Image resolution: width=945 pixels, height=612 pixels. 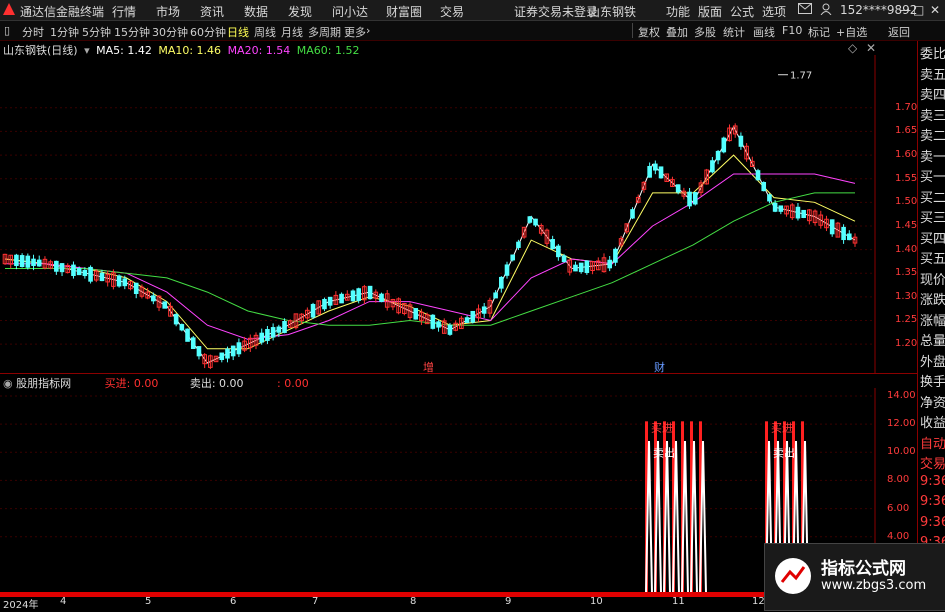 What do you see at coordinates (932, 114) in the screenshot?
I see `side-panel-item: 卖三` at bounding box center [932, 114].